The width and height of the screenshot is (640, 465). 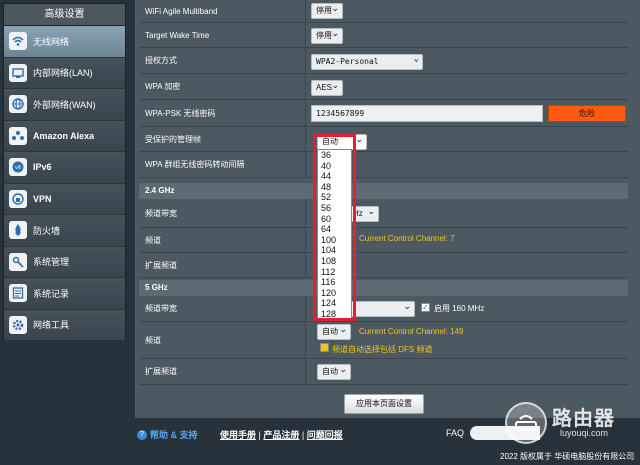 What do you see at coordinates (18, 72) in the screenshot?
I see `lan-icon` at bounding box center [18, 72].